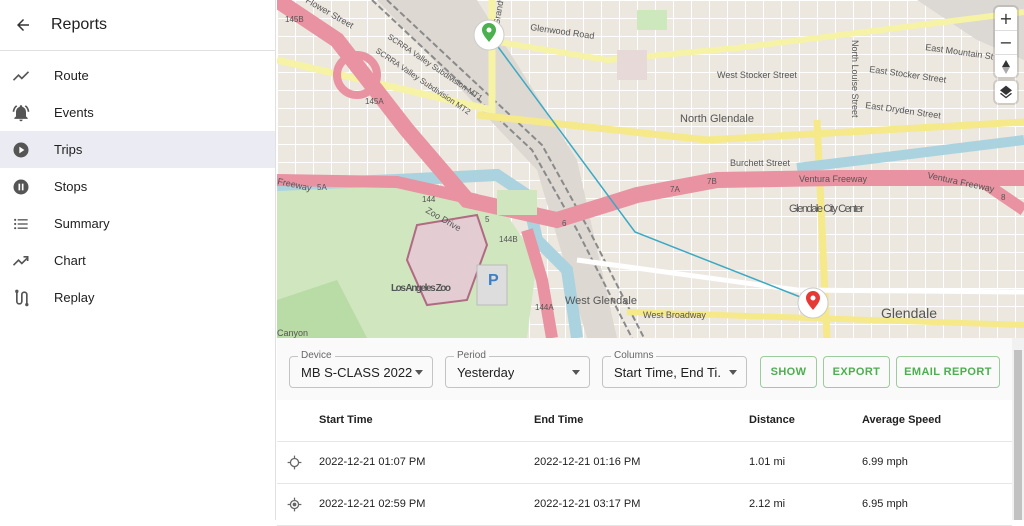  What do you see at coordinates (21, 113) in the screenshot?
I see `notifications-active-icon` at bounding box center [21, 113].